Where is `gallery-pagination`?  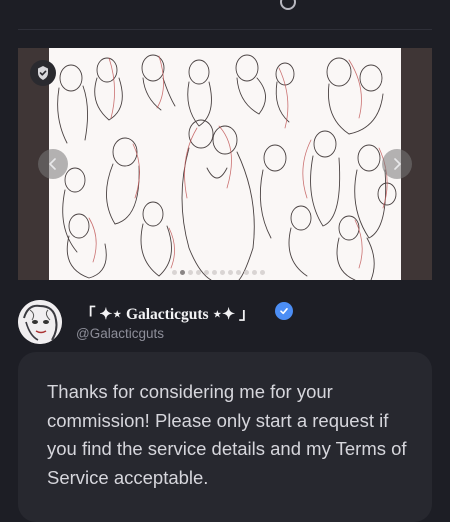 gallery-pagination is located at coordinates (218, 272).